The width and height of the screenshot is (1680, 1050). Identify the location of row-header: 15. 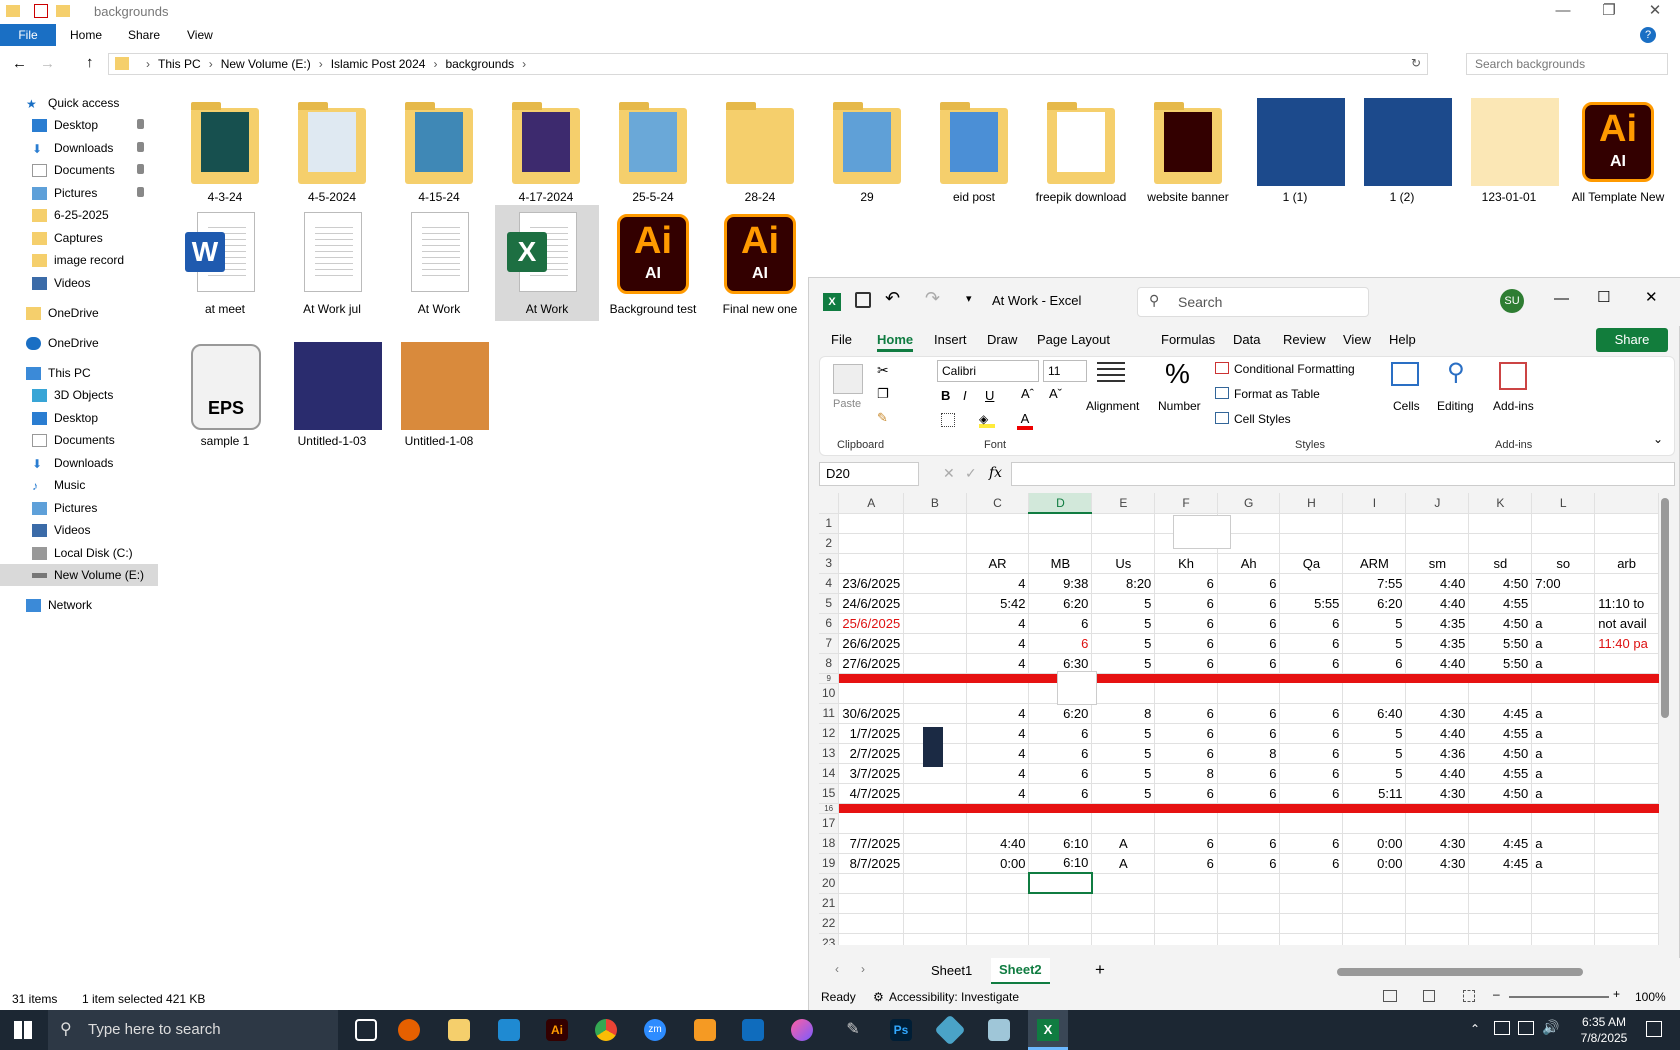
(829, 793).